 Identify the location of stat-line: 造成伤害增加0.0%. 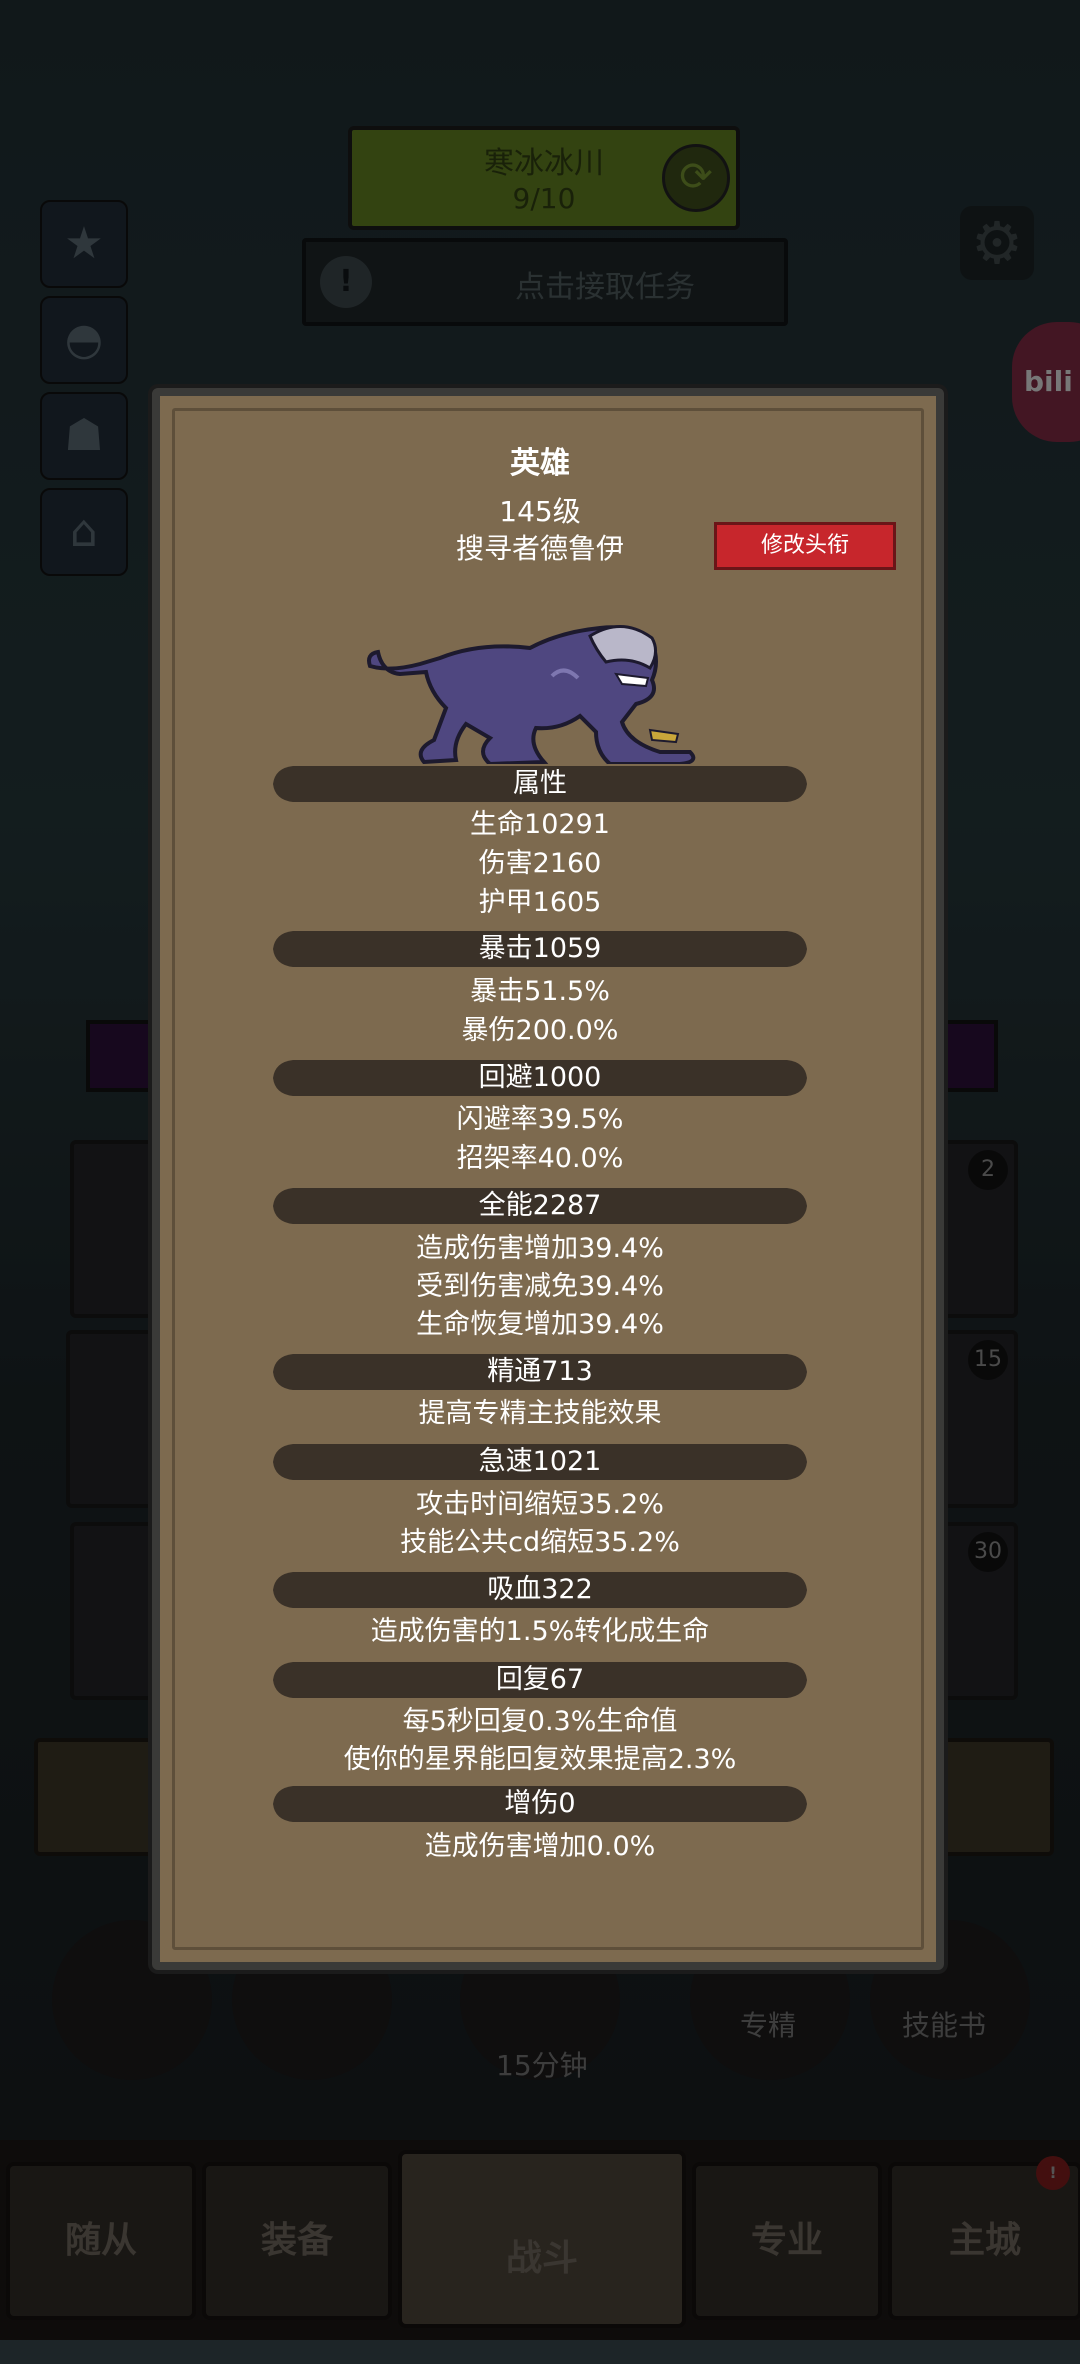
(540, 1846).